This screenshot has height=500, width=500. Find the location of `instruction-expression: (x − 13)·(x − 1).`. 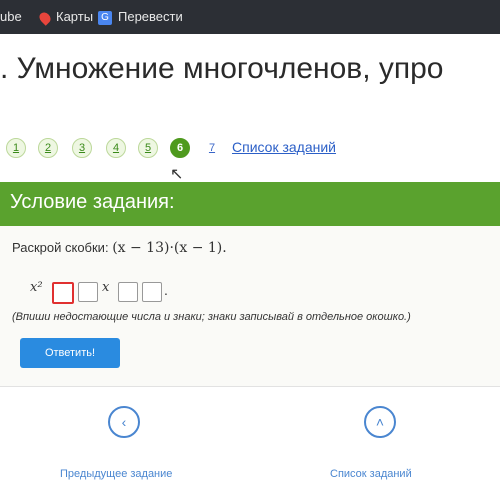

instruction-expression: (x − 13)·(x − 1). is located at coordinates (169, 248).